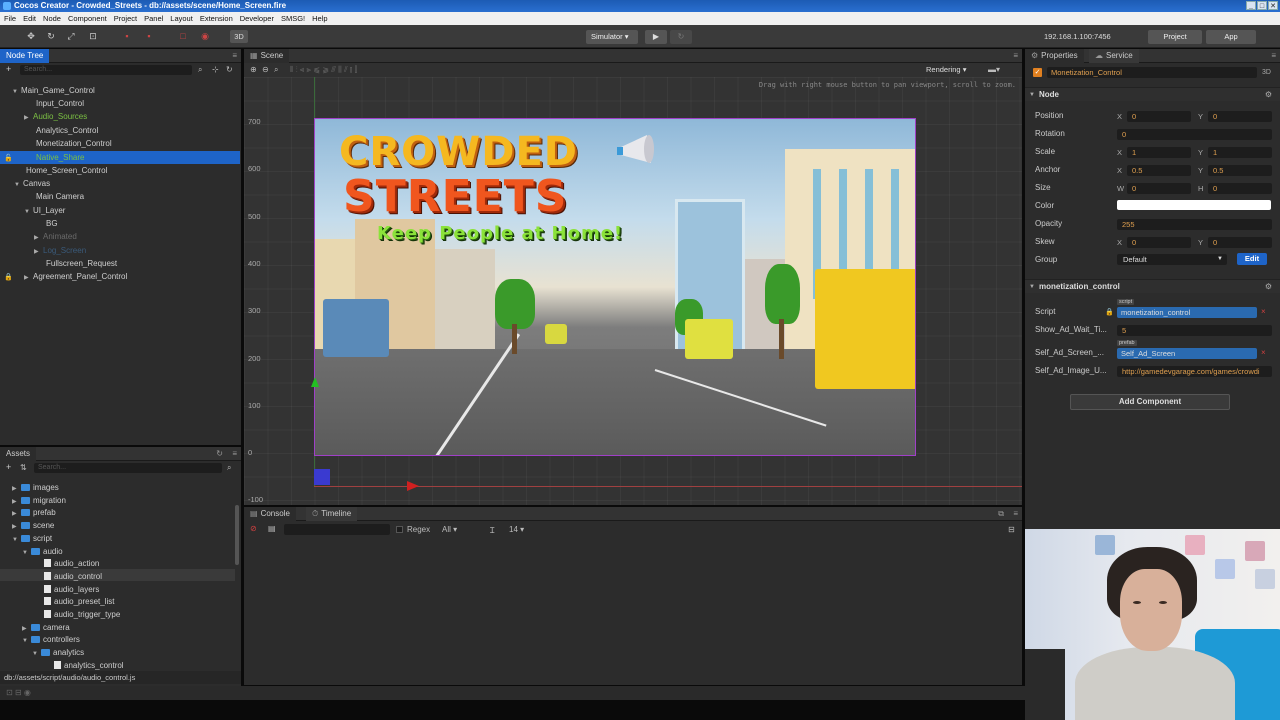  Describe the element at coordinates (1187, 353) in the screenshot. I see `self-ad-screen-field: Self_Ad_Screen` at that location.